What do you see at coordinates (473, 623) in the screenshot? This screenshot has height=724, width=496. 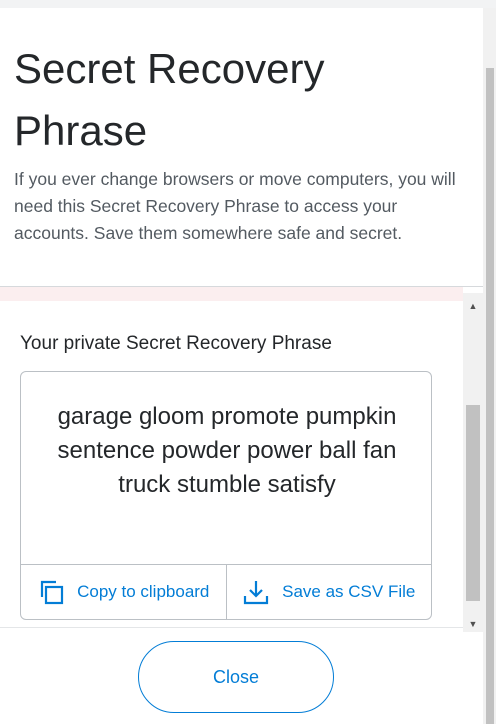 I see `chevron-down-icon: ▼` at bounding box center [473, 623].